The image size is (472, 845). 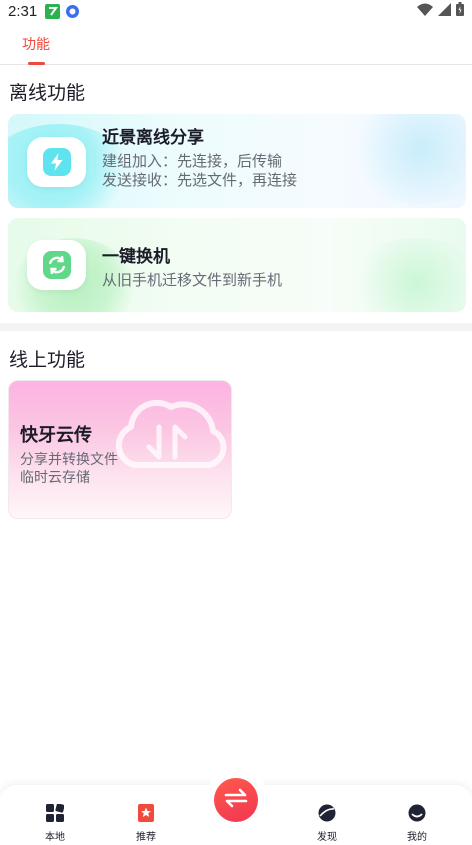 What do you see at coordinates (47, 360) in the screenshot?
I see `online-section-title: 线上功能` at bounding box center [47, 360].